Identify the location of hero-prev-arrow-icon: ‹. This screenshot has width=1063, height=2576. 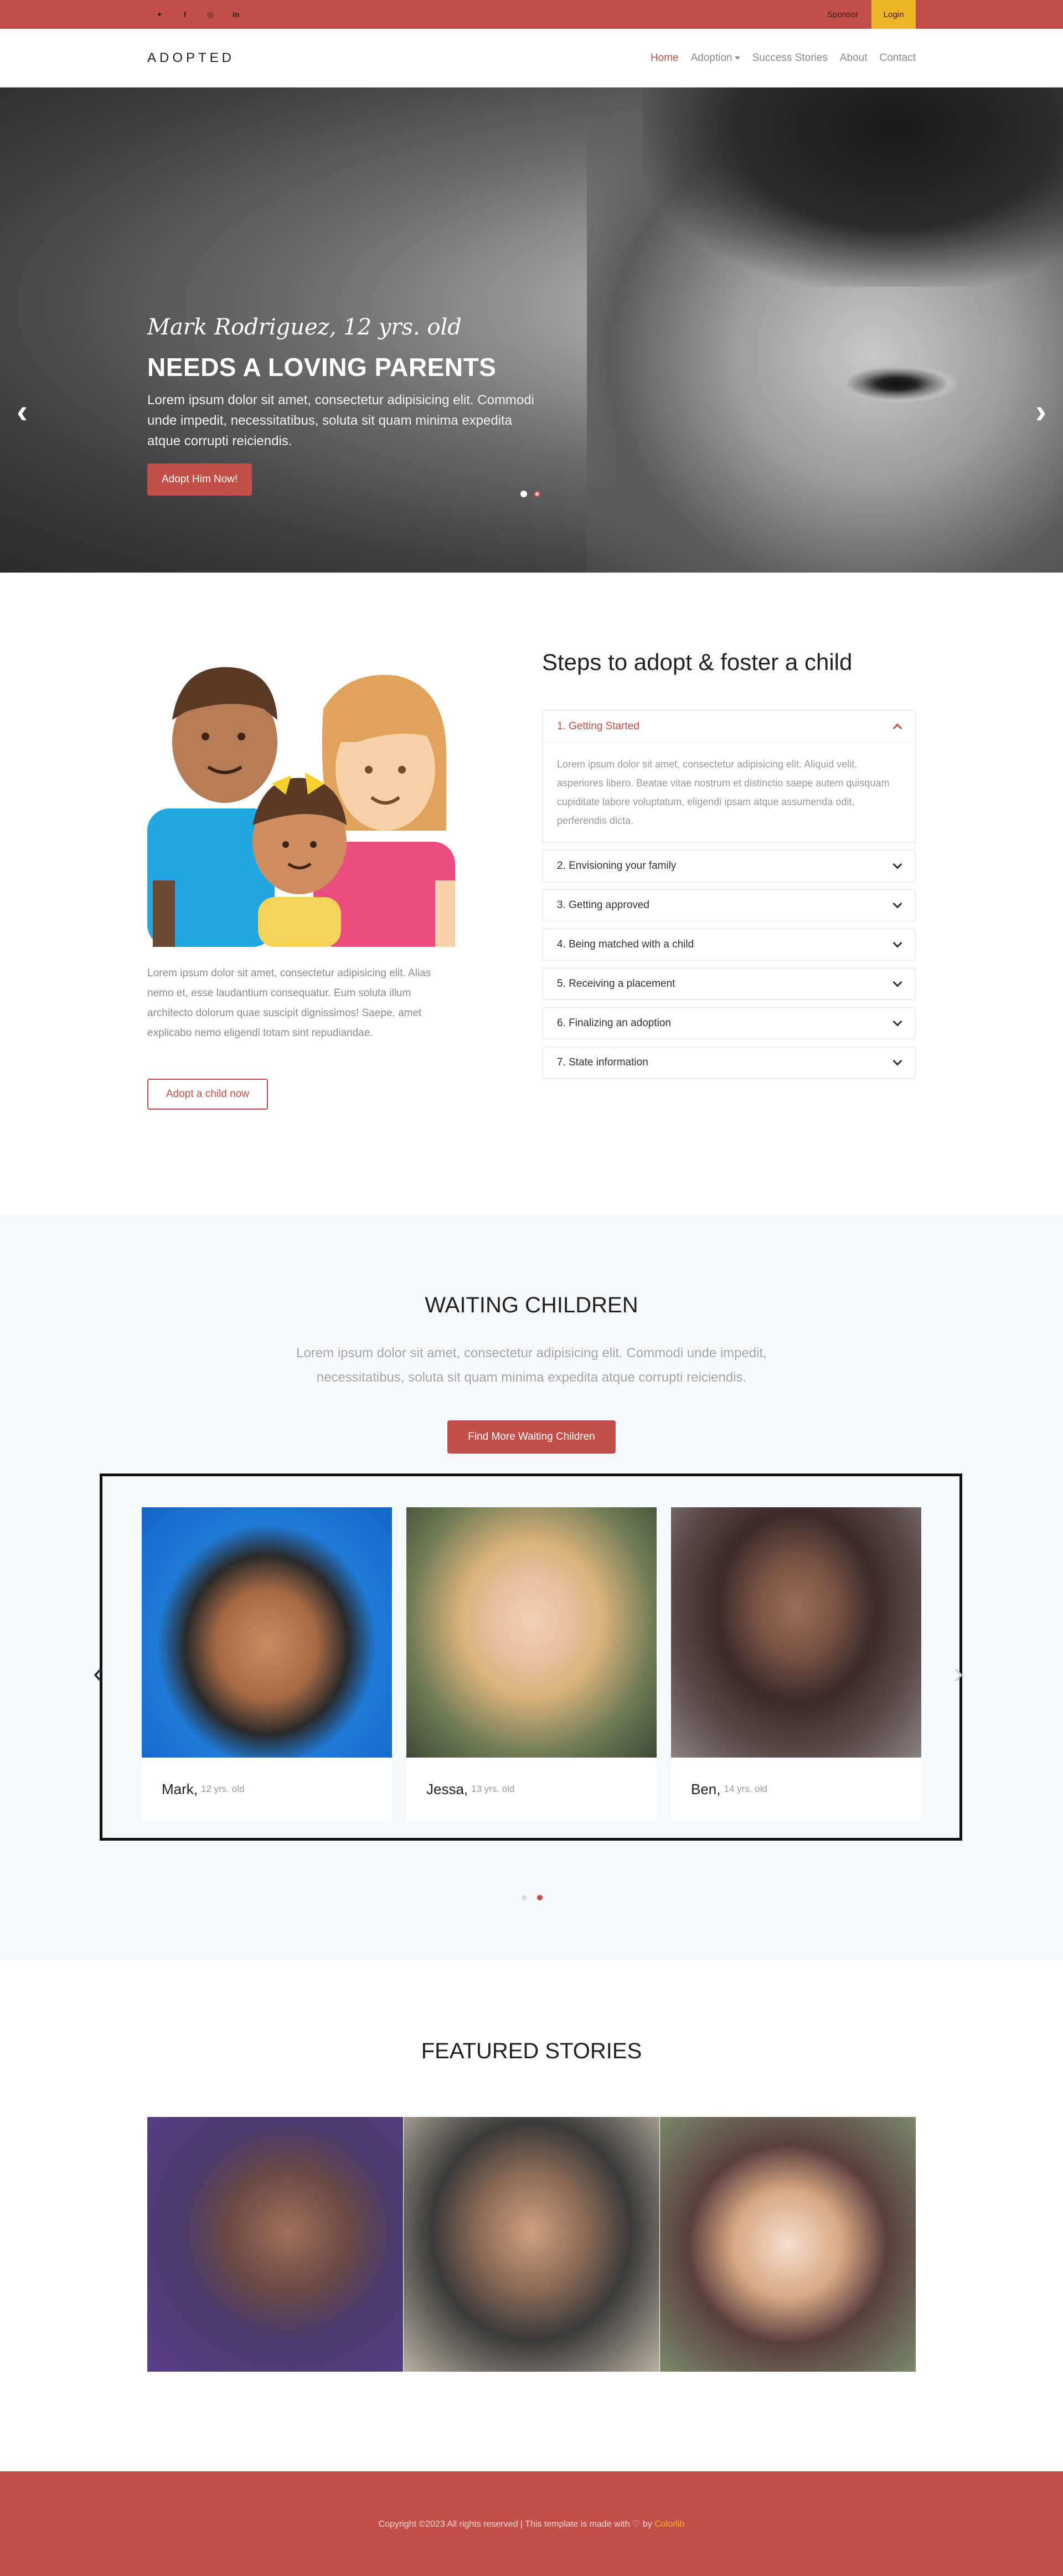
(22, 411).